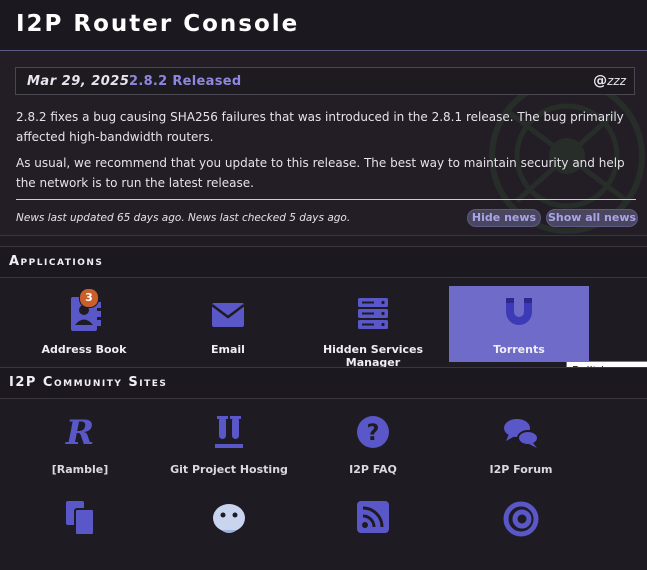  What do you see at coordinates (373, 517) in the screenshot?
I see `rss-feed-icon` at bounding box center [373, 517].